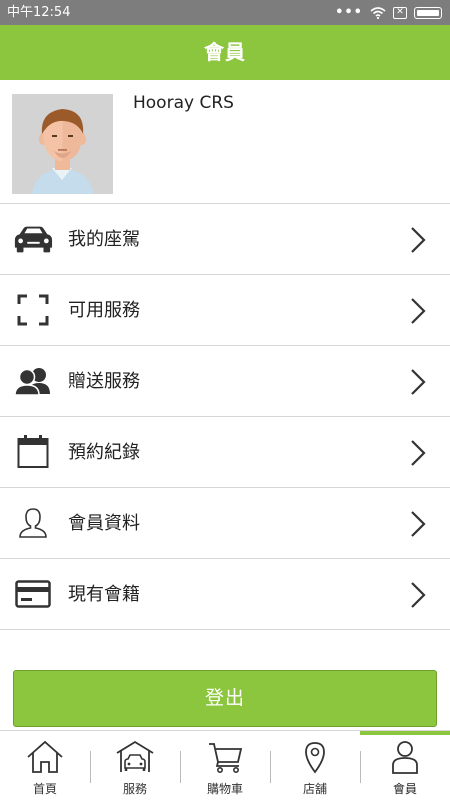 Image resolution: width=450 pixels, height=800 pixels. What do you see at coordinates (183, 103) in the screenshot?
I see `profile-name: Hooray CRS` at bounding box center [183, 103].